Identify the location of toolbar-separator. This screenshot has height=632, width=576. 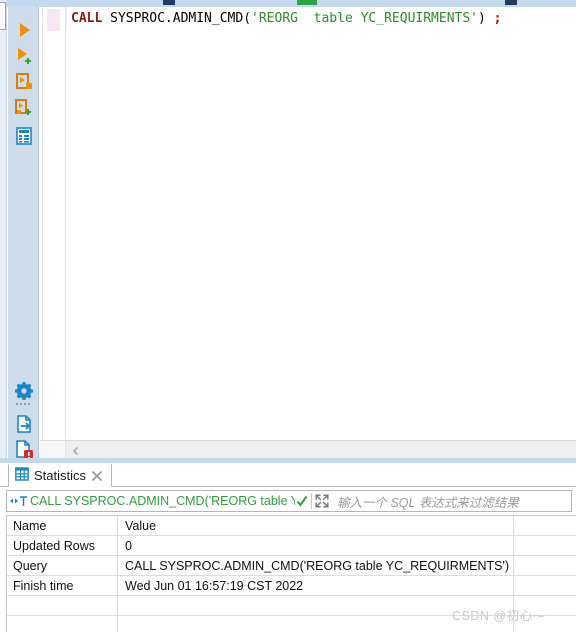
(24, 405).